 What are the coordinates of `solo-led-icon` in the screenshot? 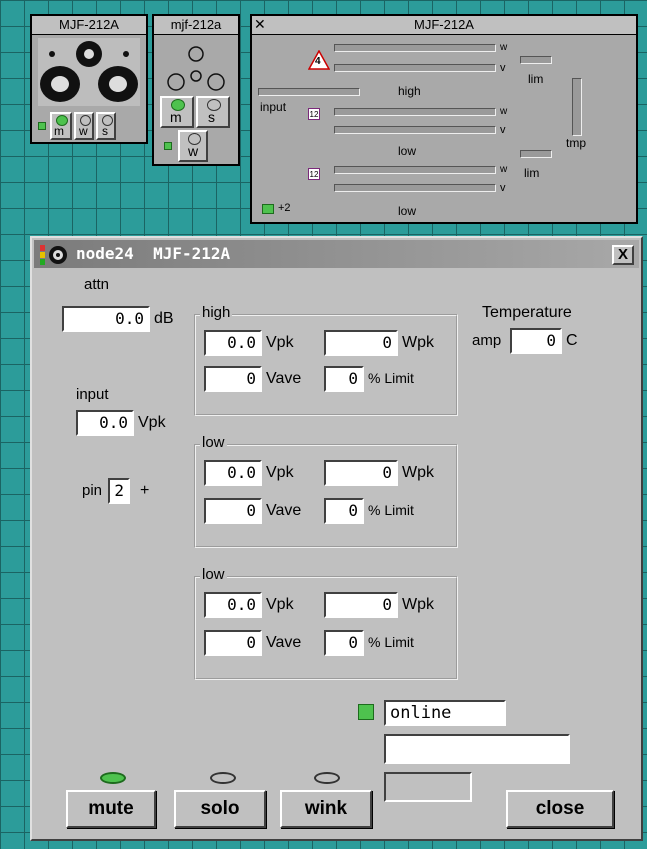 It's located at (223, 778).